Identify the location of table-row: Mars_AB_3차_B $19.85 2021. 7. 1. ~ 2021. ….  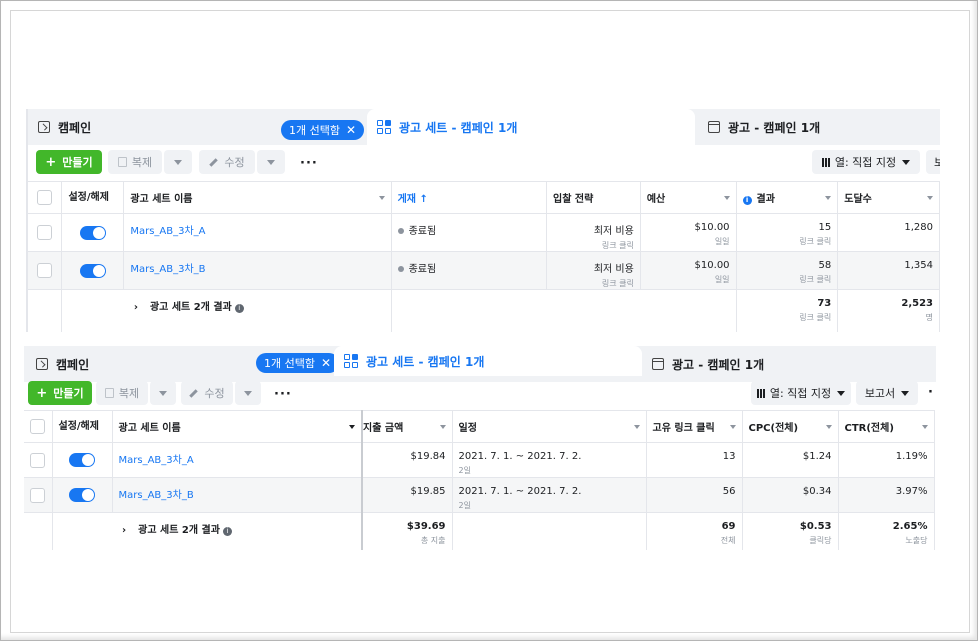
(479, 495).